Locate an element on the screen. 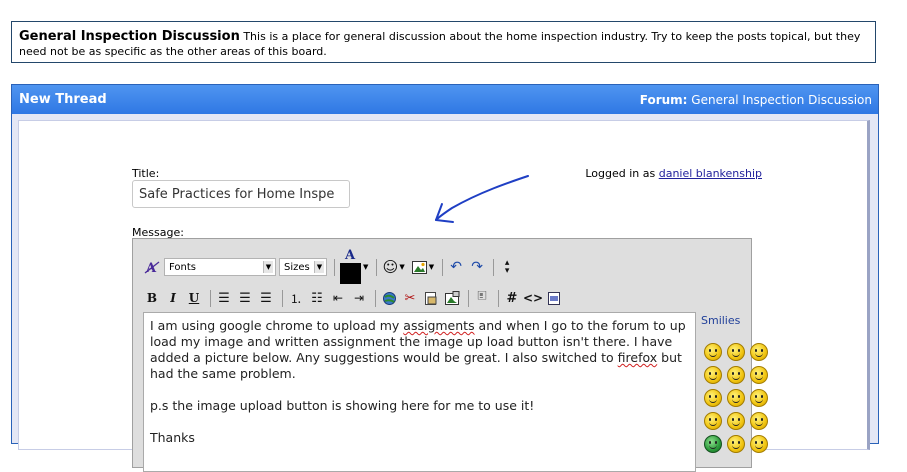 This screenshot has height=472, width=907. toolbar-row-2: B I U ☰ ☰ ☰ ⒈ ☷ ⇤ ⇥ ✂ 🗉 # <> is located at coordinates (354, 298).